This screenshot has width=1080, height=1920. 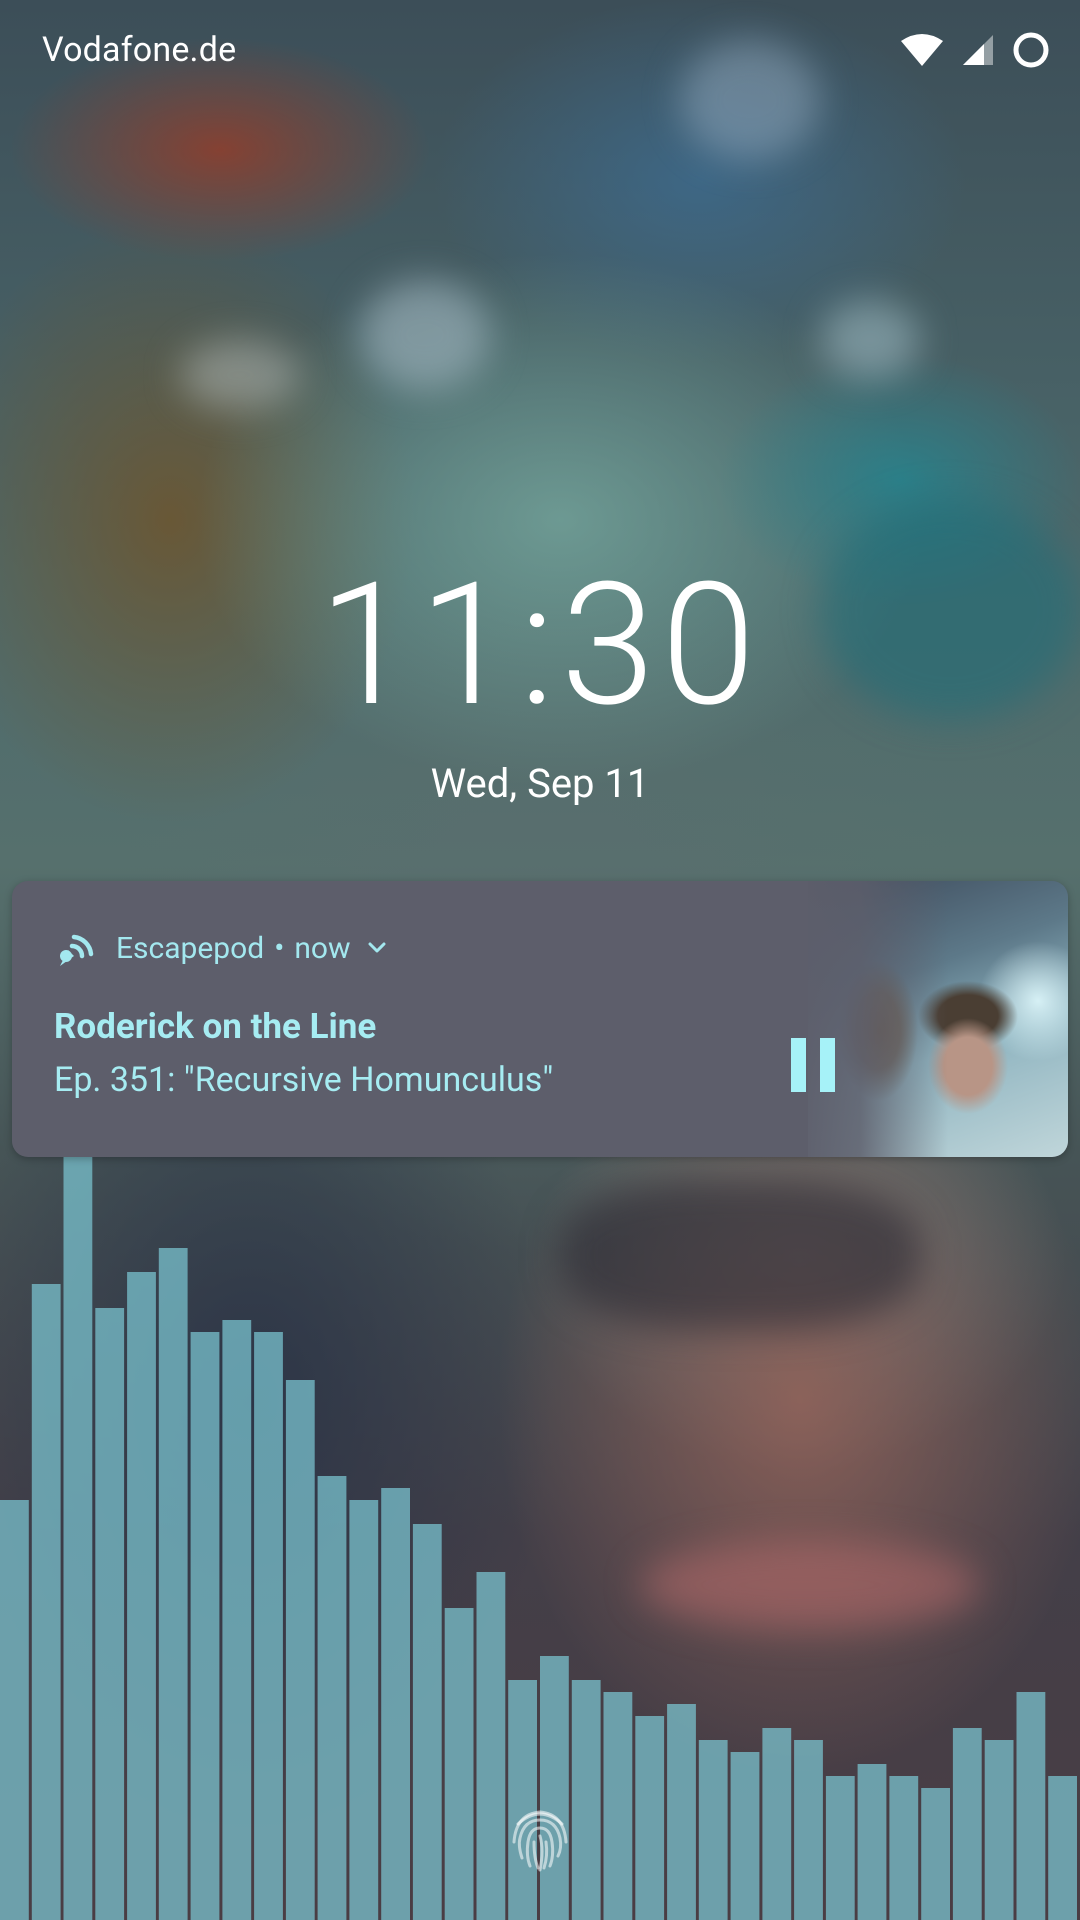 I want to click on notification-header: Escapepod • now, so click(x=220, y=948).